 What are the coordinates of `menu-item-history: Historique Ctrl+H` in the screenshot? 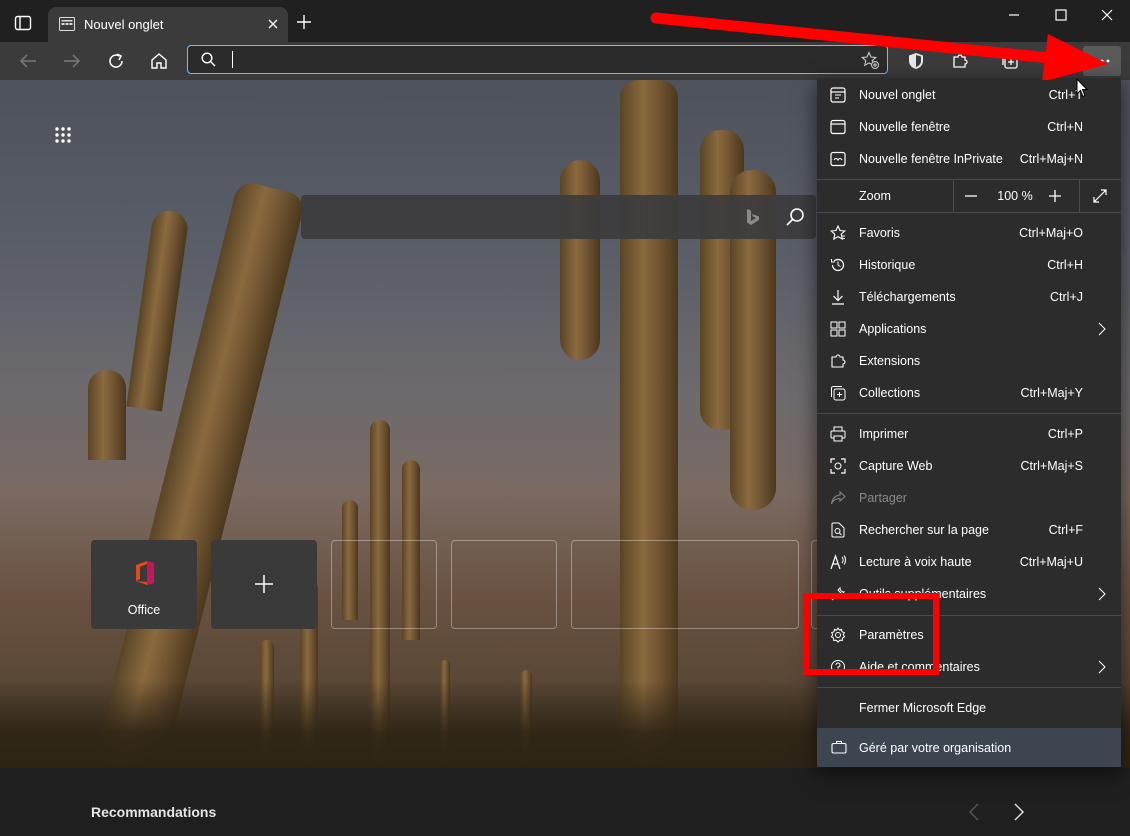 It's located at (969, 265).